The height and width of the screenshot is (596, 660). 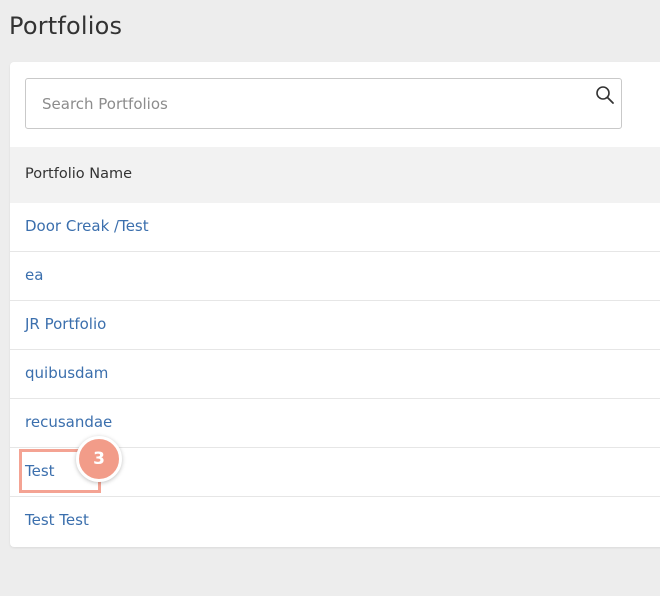 I want to click on search-box, so click(x=323, y=103).